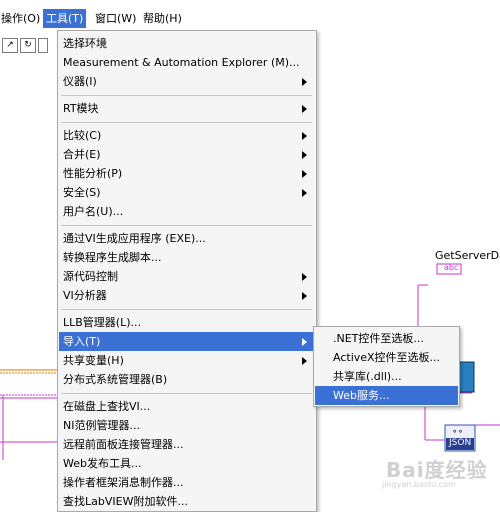 Image resolution: width=500 pixels, height=512 pixels. What do you see at coordinates (419, 484) in the screenshot?
I see `watermark-sub: jingyan.baidu.com` at bounding box center [419, 484].